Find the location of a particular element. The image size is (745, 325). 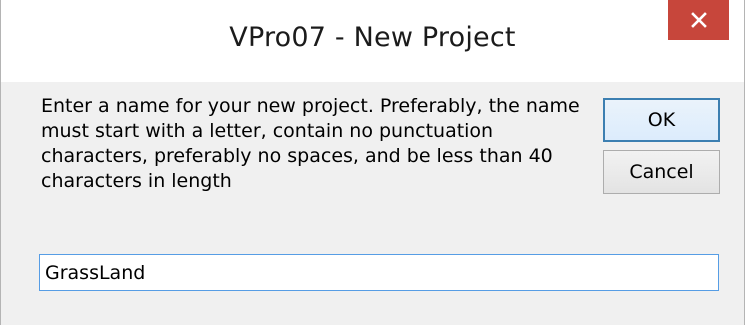

ok-button: OK is located at coordinates (661, 120).